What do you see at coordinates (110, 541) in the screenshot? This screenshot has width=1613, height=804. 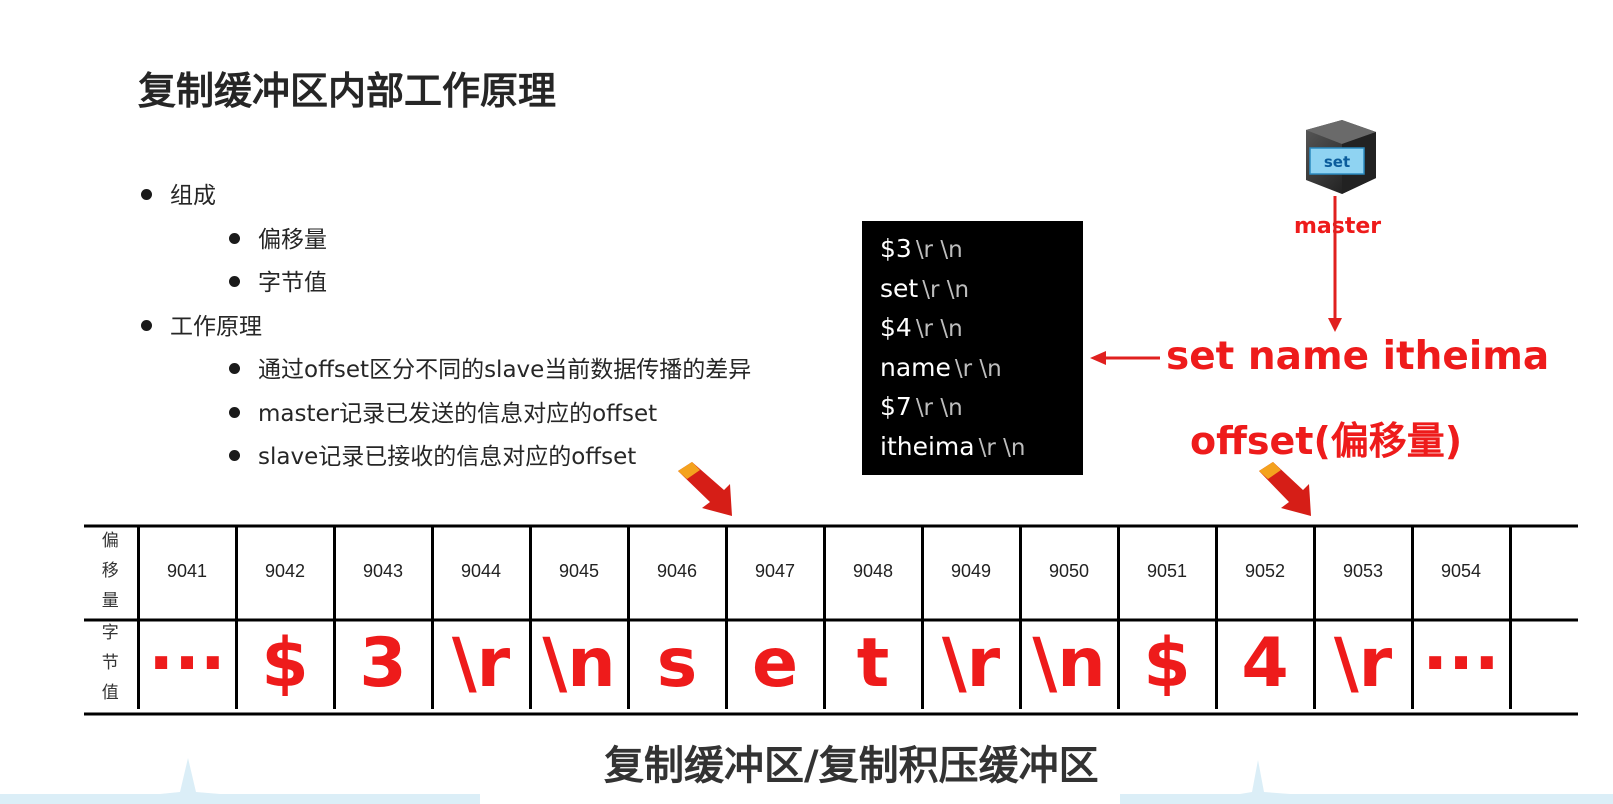 I see `offset-row-label-char: 偏` at bounding box center [110, 541].